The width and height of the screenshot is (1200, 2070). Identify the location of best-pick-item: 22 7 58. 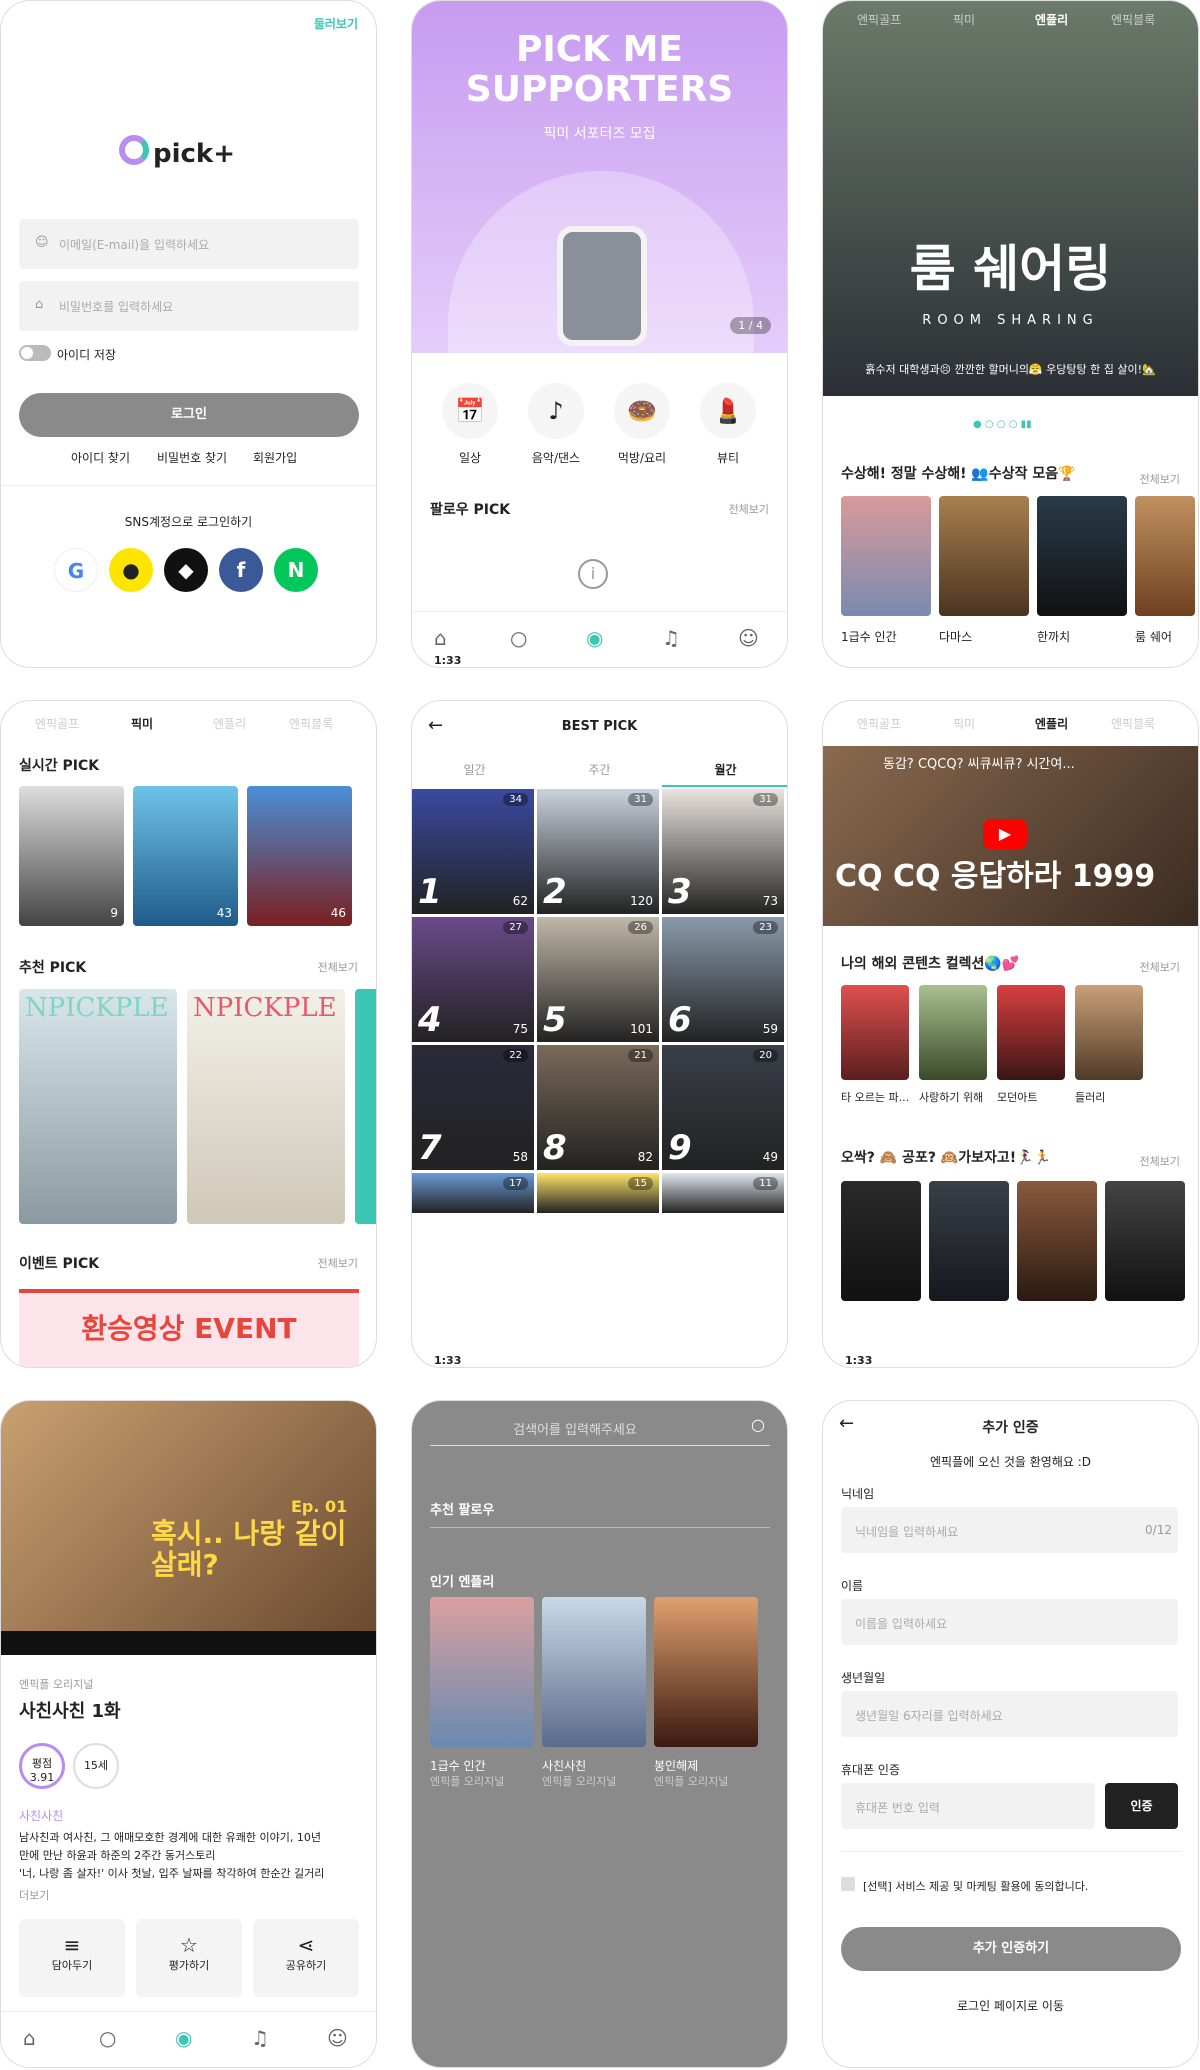
(473, 1107).